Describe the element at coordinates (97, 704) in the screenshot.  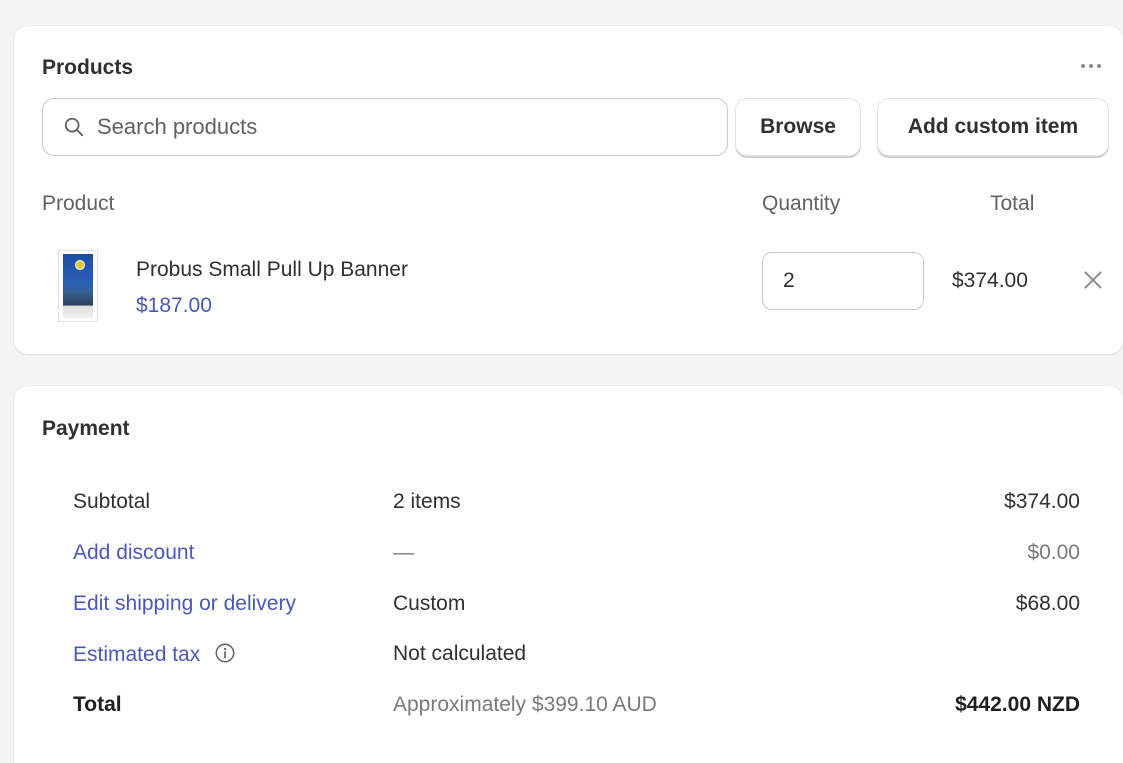
I see `total-label: Total` at that location.